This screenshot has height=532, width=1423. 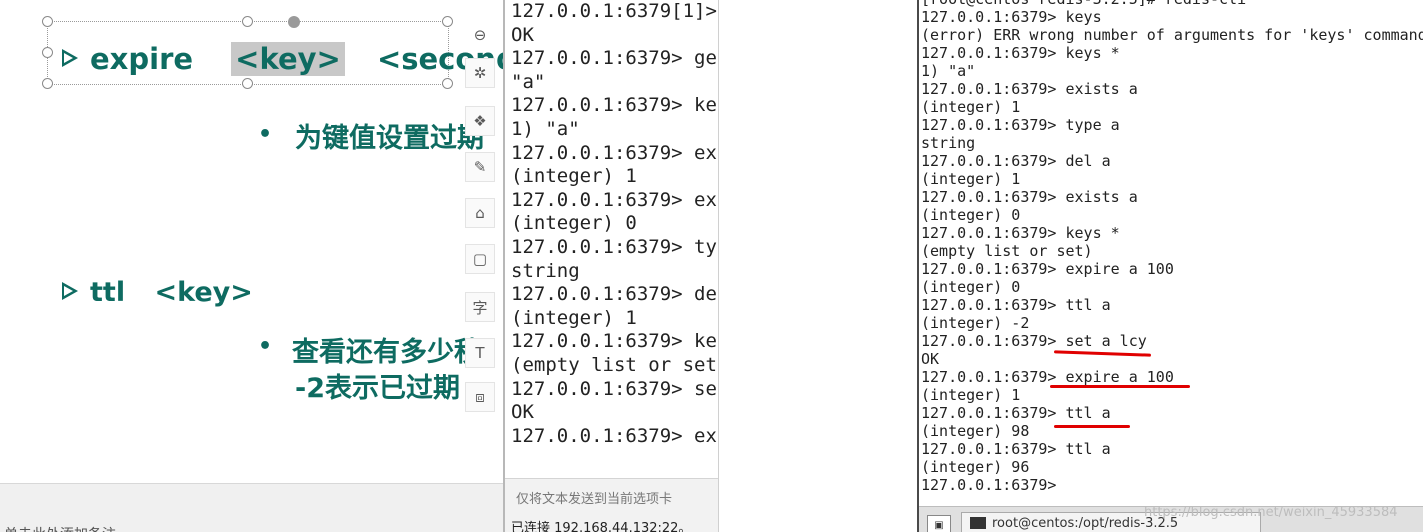 What do you see at coordinates (1271, 512) in the screenshot?
I see `watermark-text: https://blog.csdn.net/weixin_45933584` at bounding box center [1271, 512].